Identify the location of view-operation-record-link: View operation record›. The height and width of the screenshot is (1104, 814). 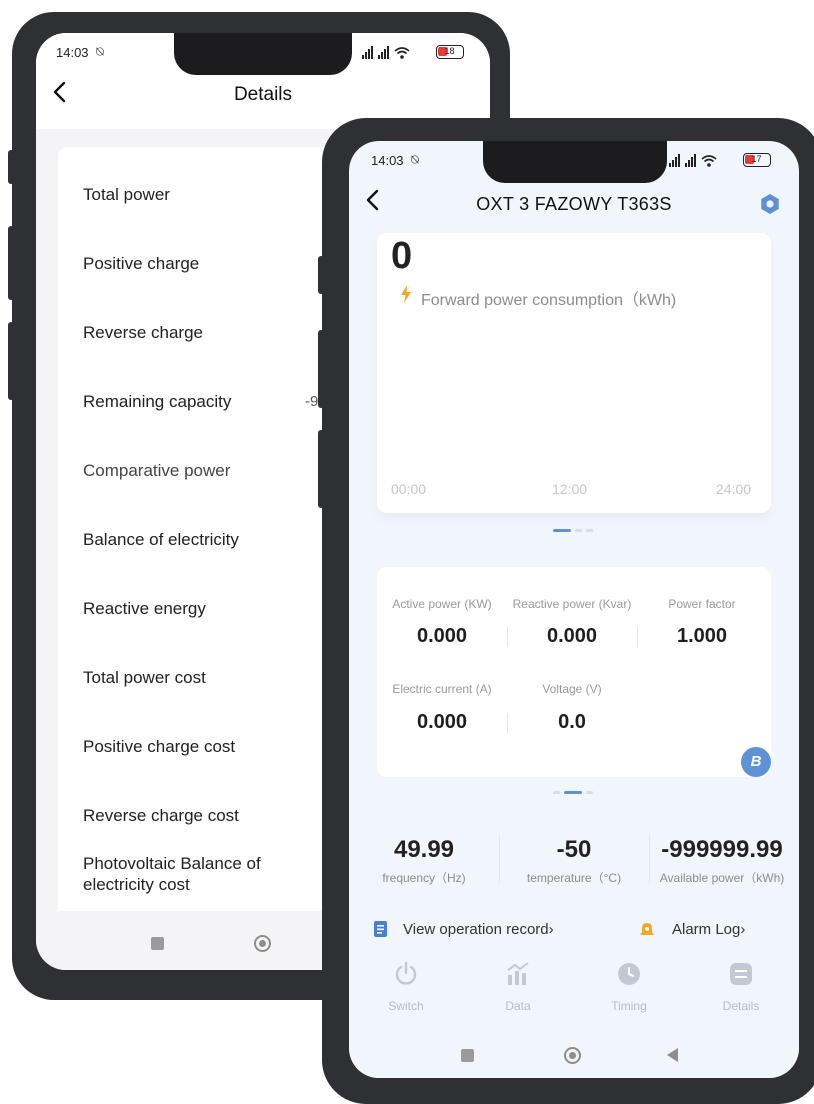
(478, 929).